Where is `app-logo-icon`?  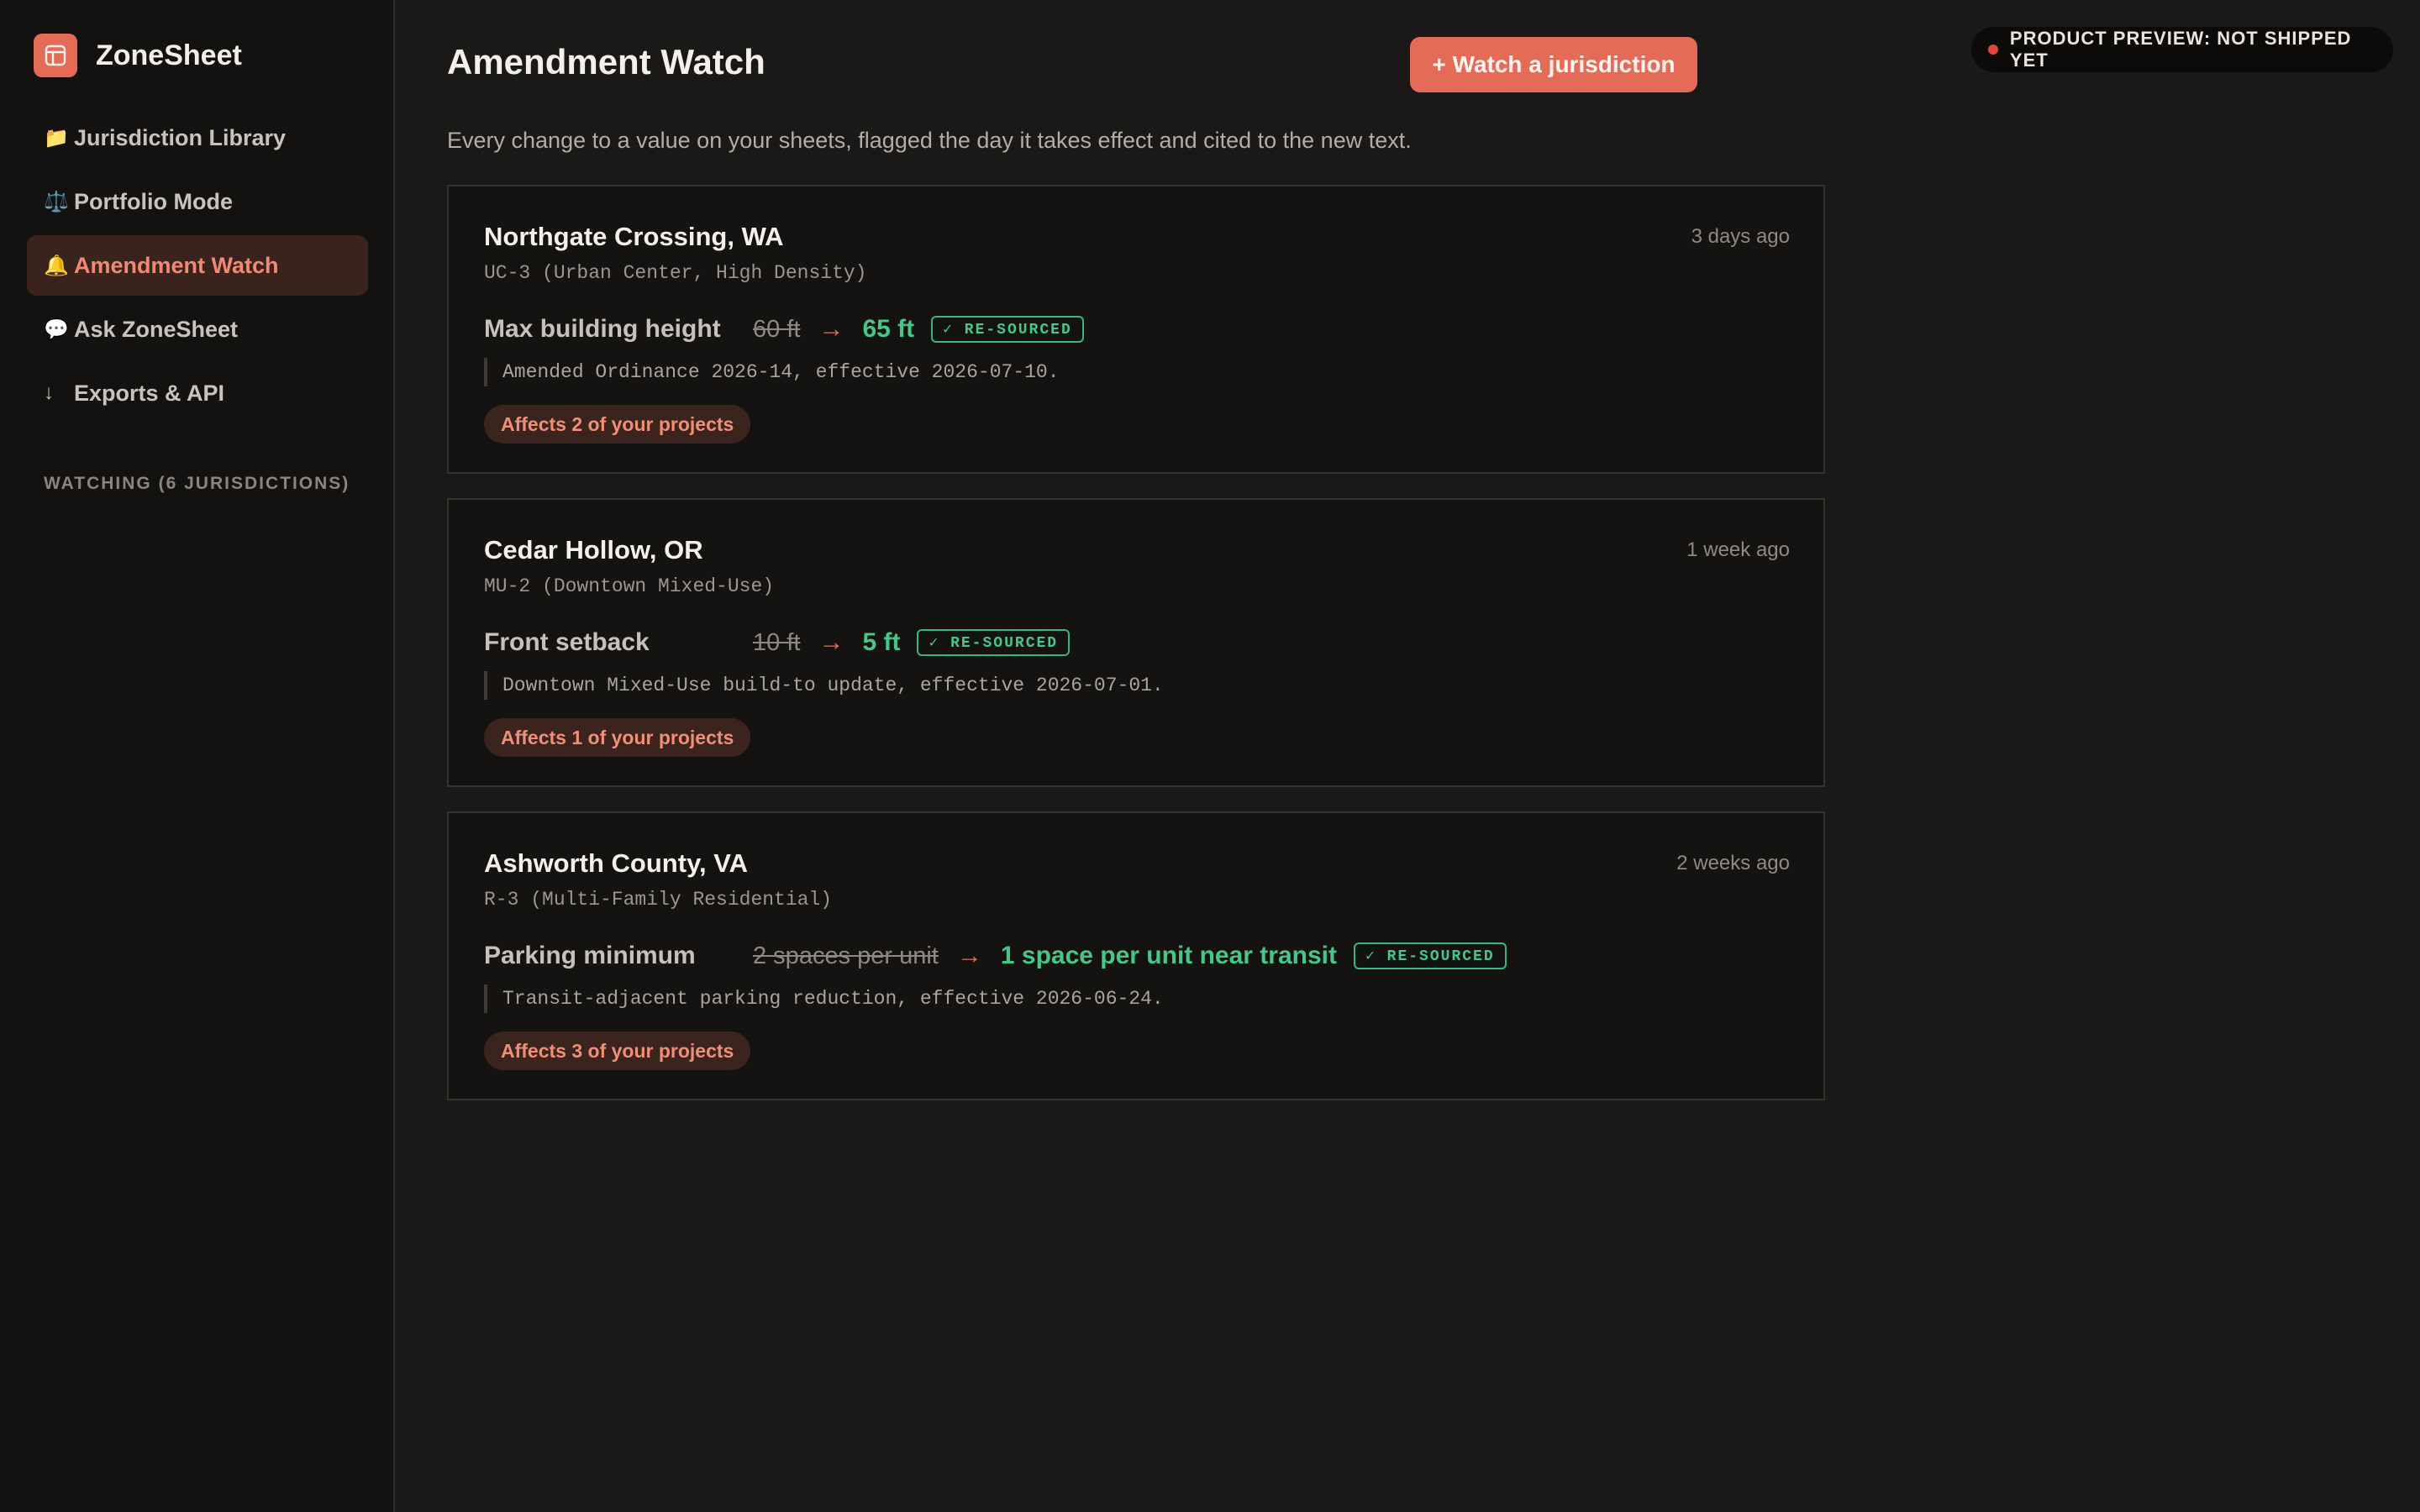 app-logo-icon is located at coordinates (55, 55).